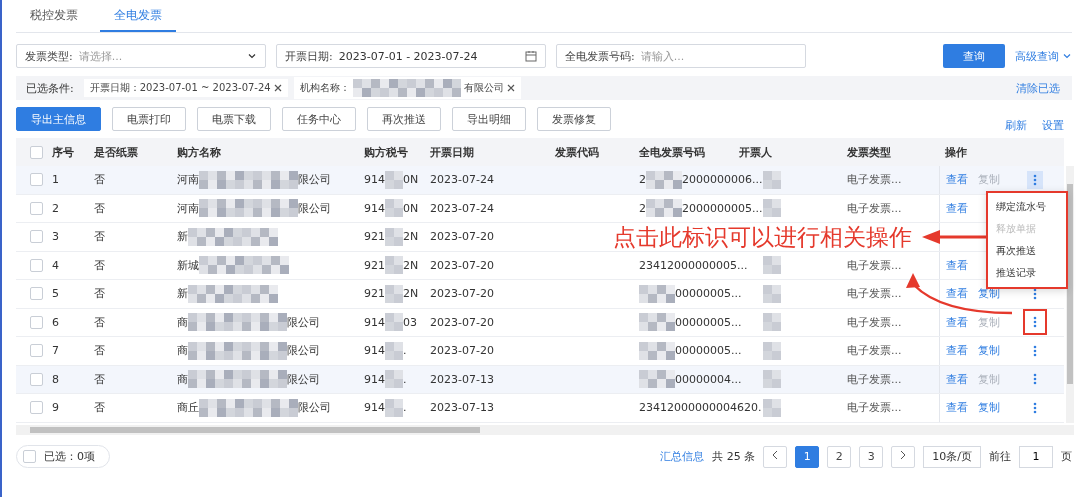 This screenshot has height=497, width=1080. I want to click on table-cell: 23412000000004620., so click(700, 408).